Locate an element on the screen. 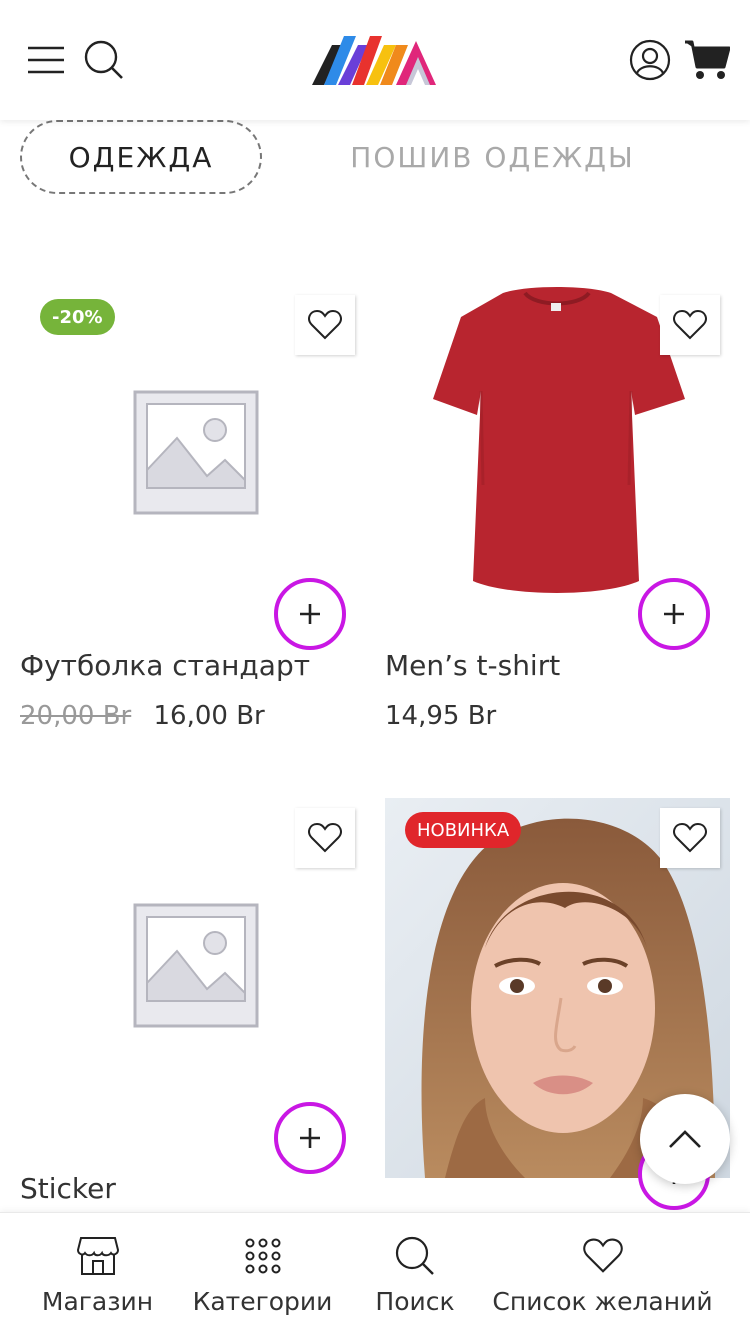  account-button is located at coordinates (650, 60).